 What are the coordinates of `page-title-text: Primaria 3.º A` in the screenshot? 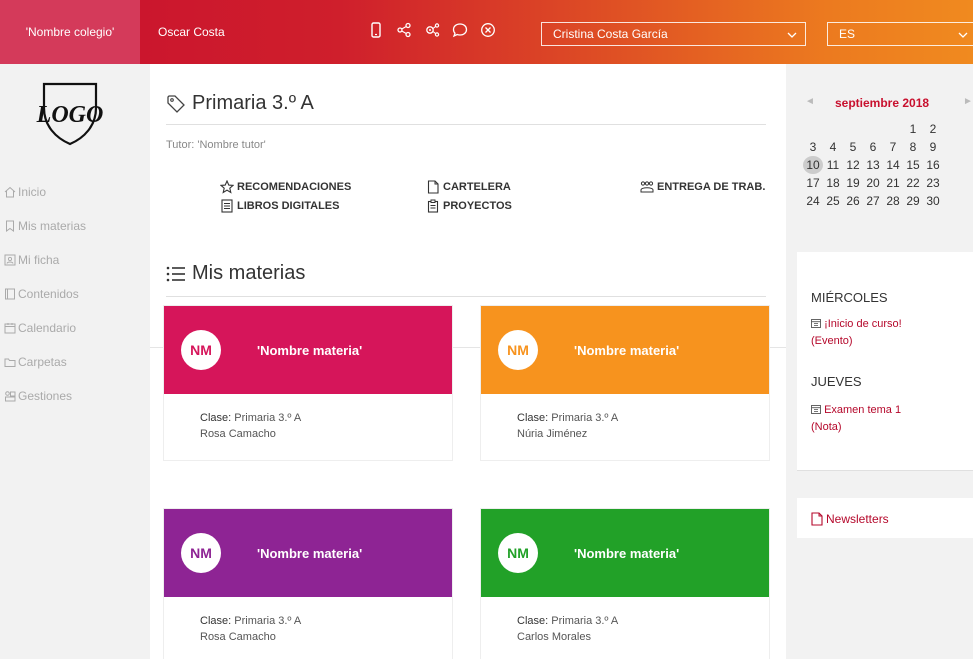 It's located at (253, 103).